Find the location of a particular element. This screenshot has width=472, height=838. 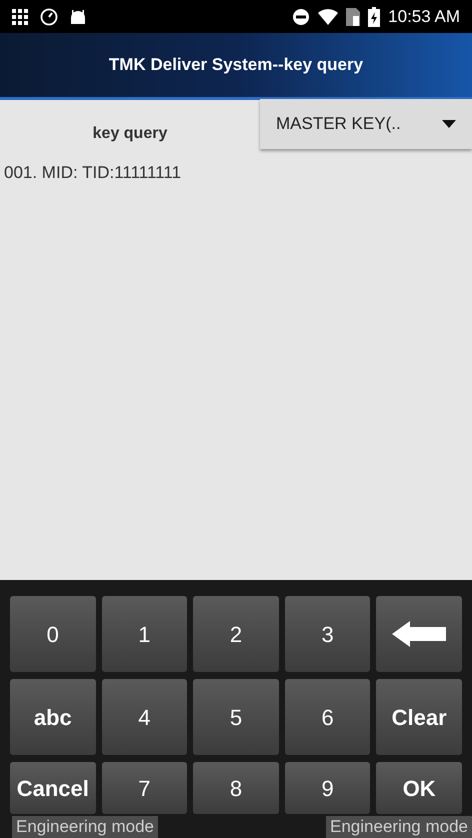

key: 0 is located at coordinates (53, 634).